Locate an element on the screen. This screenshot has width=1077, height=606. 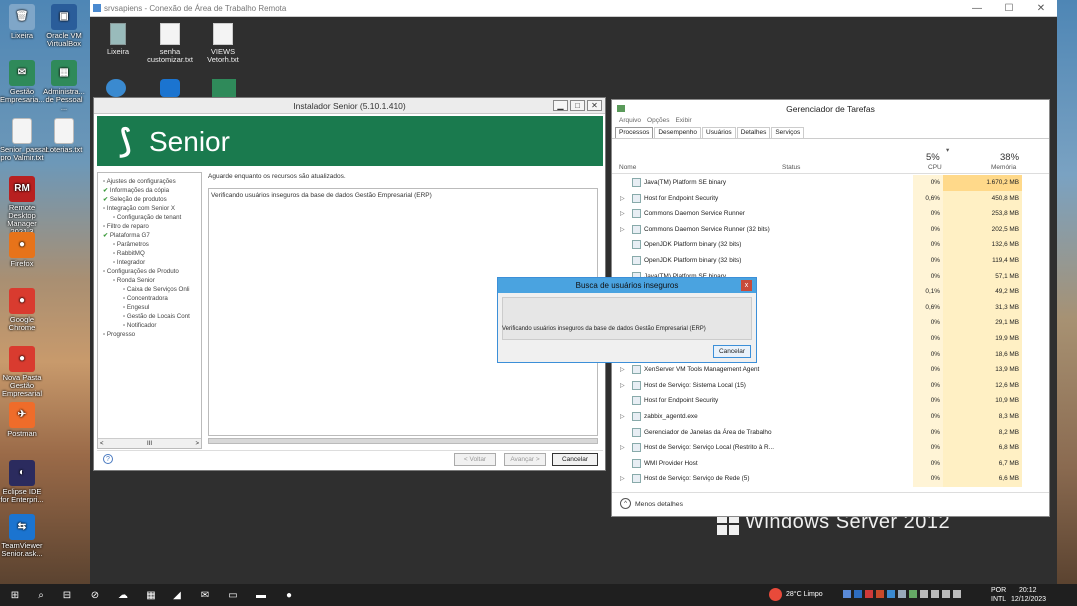
tray-network-icon is located at coordinates (935, 594).